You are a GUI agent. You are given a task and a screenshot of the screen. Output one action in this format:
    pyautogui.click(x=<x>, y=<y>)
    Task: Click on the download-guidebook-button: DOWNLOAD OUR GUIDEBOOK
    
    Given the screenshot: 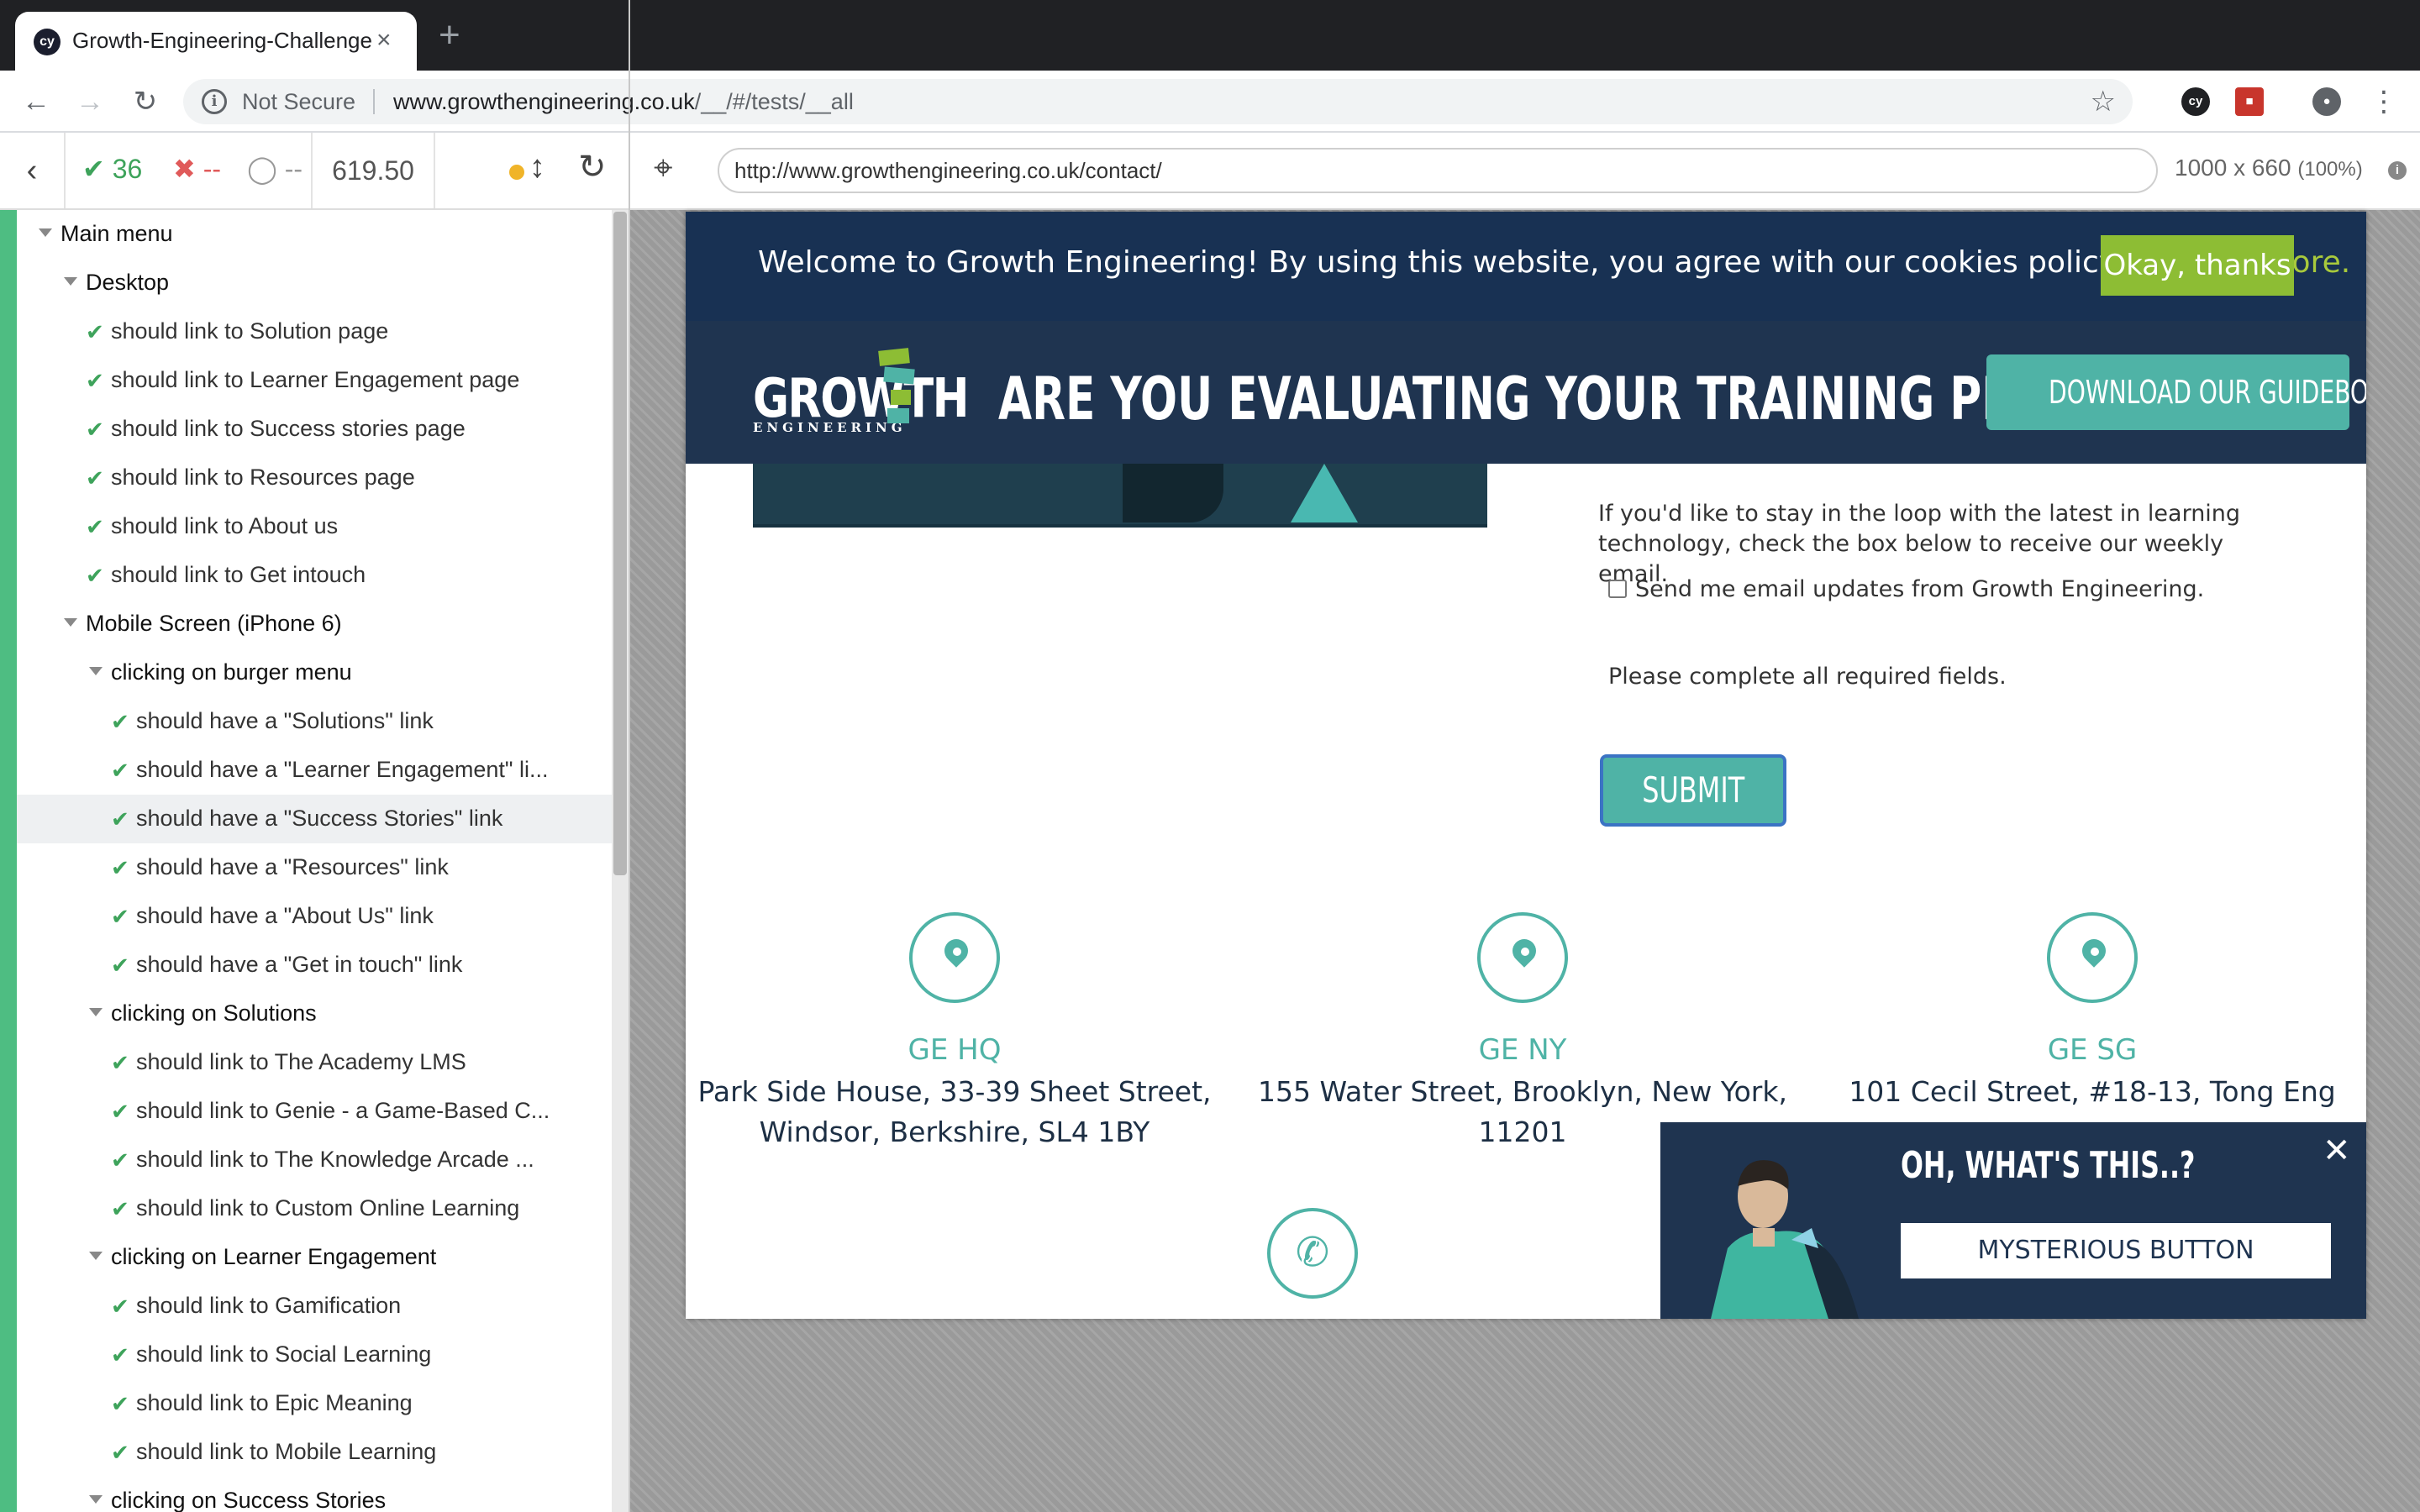 What is the action you would take?
    pyautogui.click(x=2176, y=392)
    